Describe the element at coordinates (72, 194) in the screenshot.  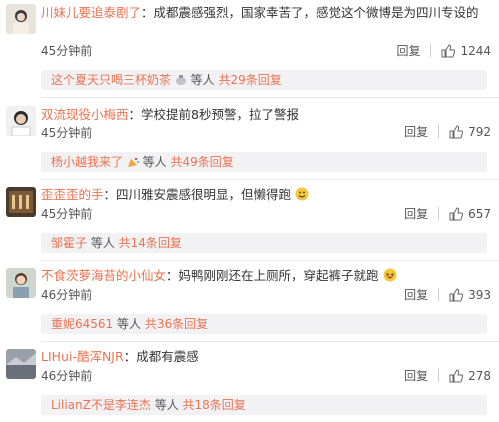
I see `comment-username: 歪歪歪的手` at that location.